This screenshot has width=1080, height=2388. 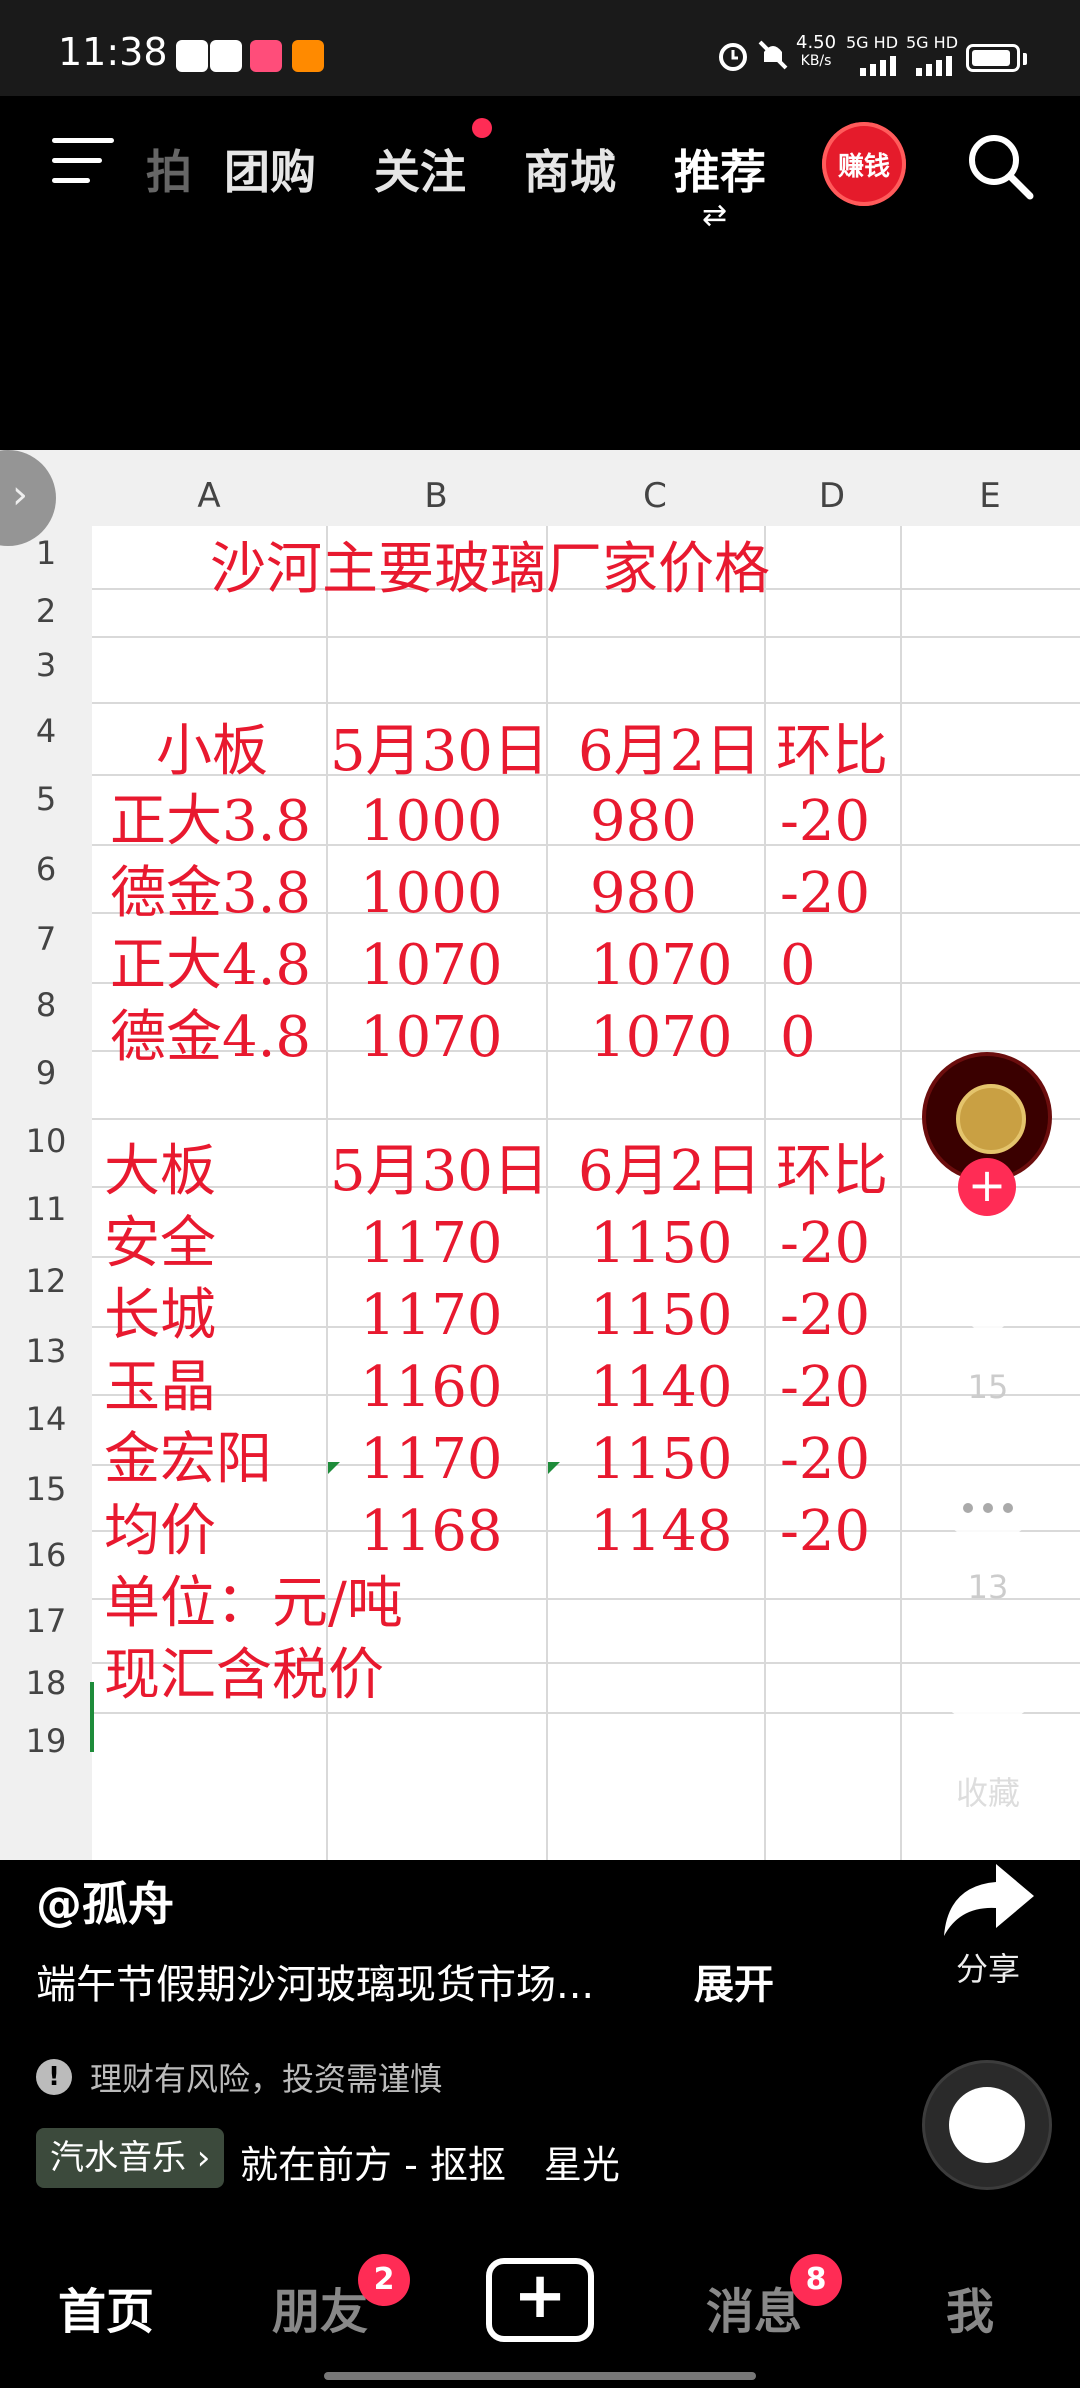 I want to click on row-header: 5, so click(x=46, y=799).